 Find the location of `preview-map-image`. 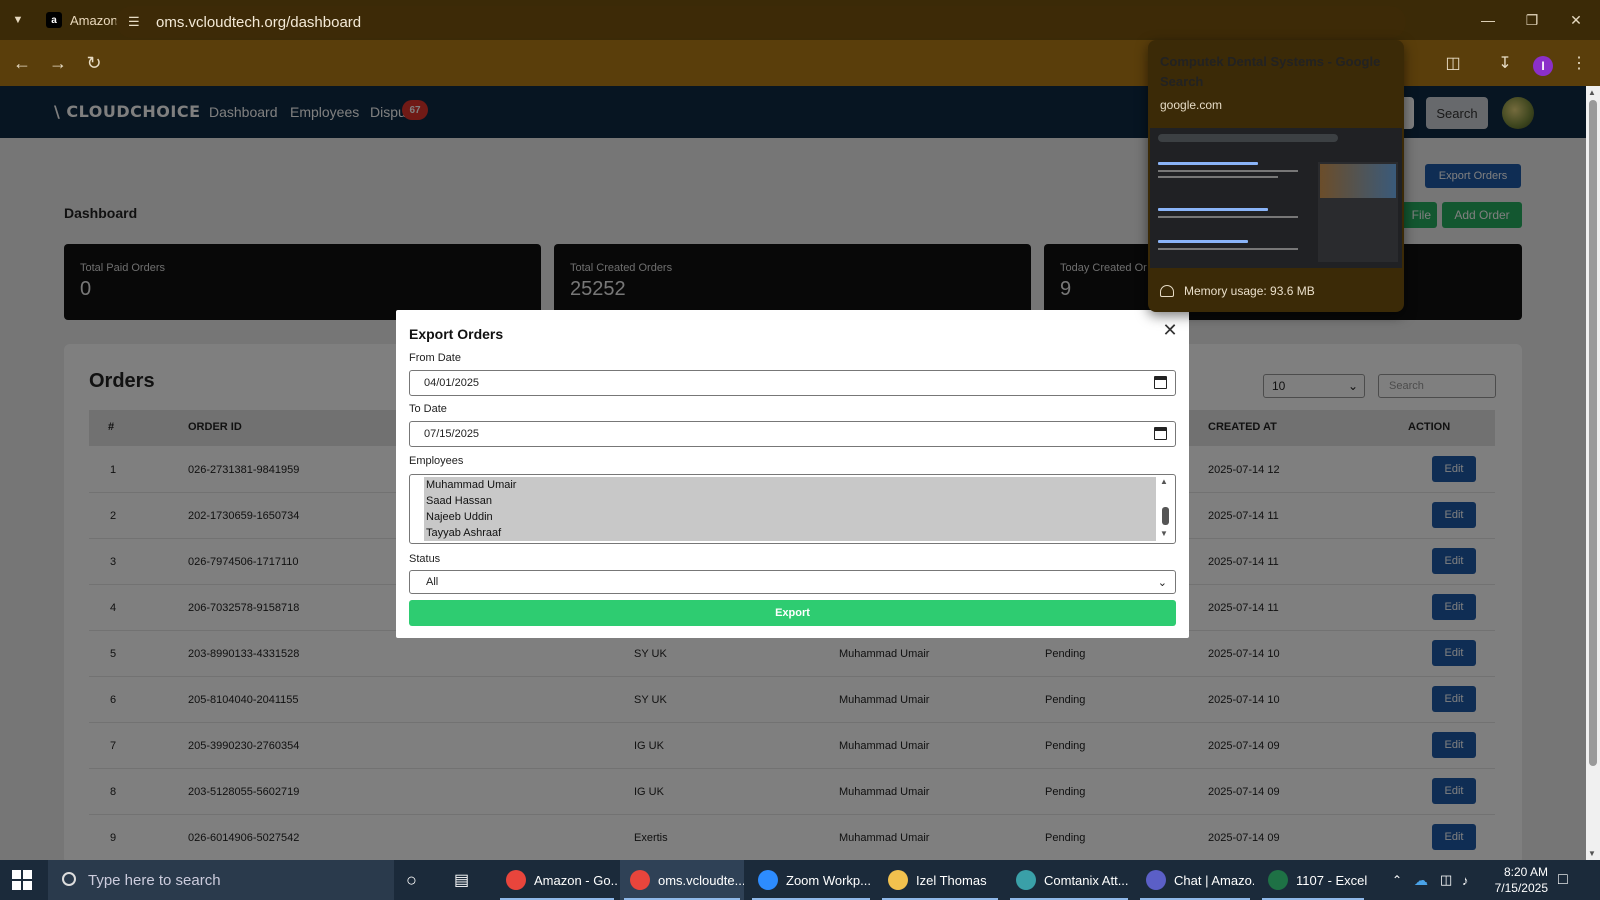

preview-map-image is located at coordinates (1358, 181).